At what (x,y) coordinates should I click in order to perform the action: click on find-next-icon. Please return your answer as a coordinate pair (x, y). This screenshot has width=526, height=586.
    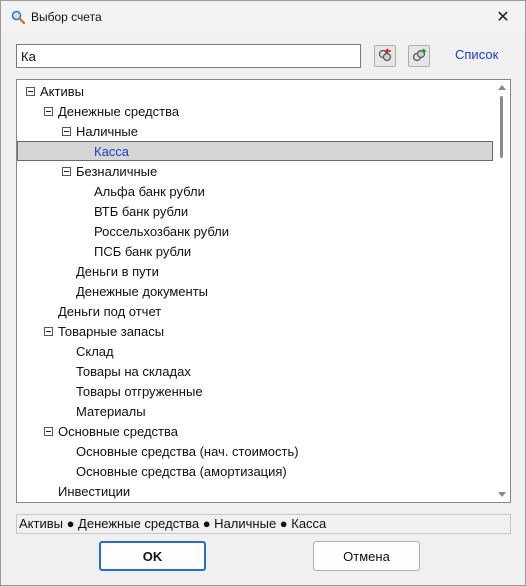
    Looking at the image, I should click on (419, 56).